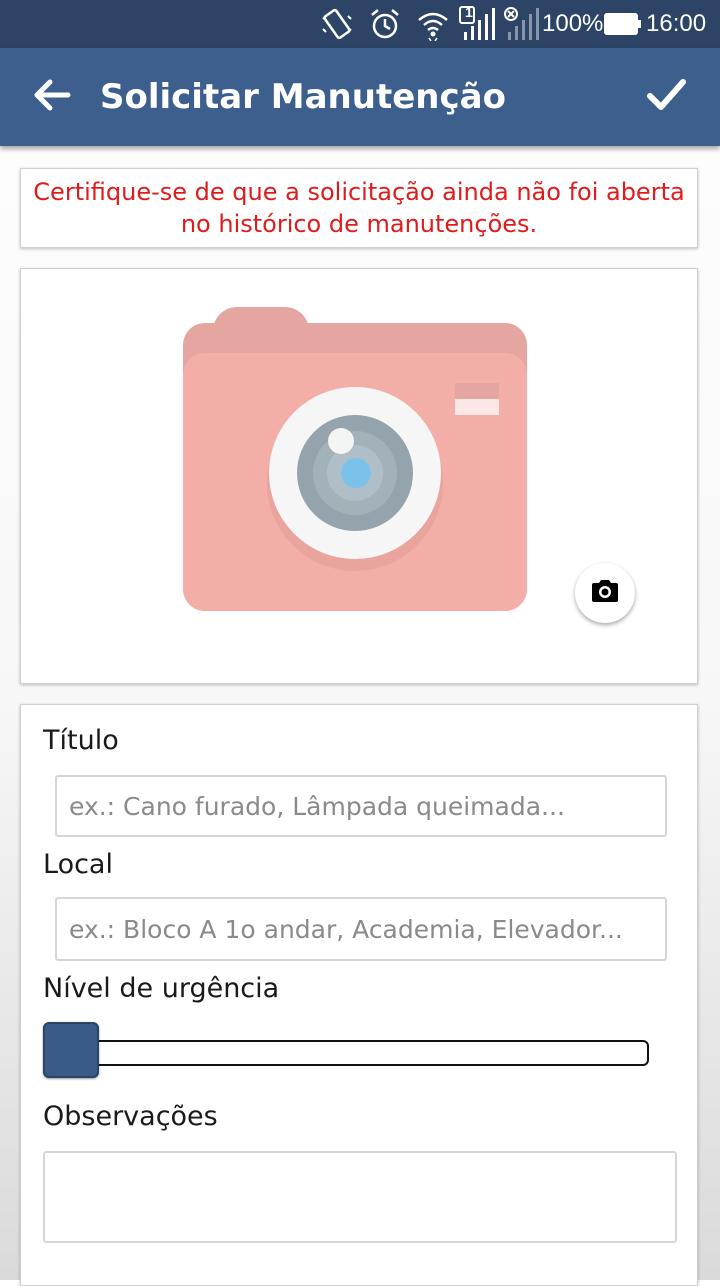 The image size is (720, 1286). I want to click on battery-icon, so click(623, 24).